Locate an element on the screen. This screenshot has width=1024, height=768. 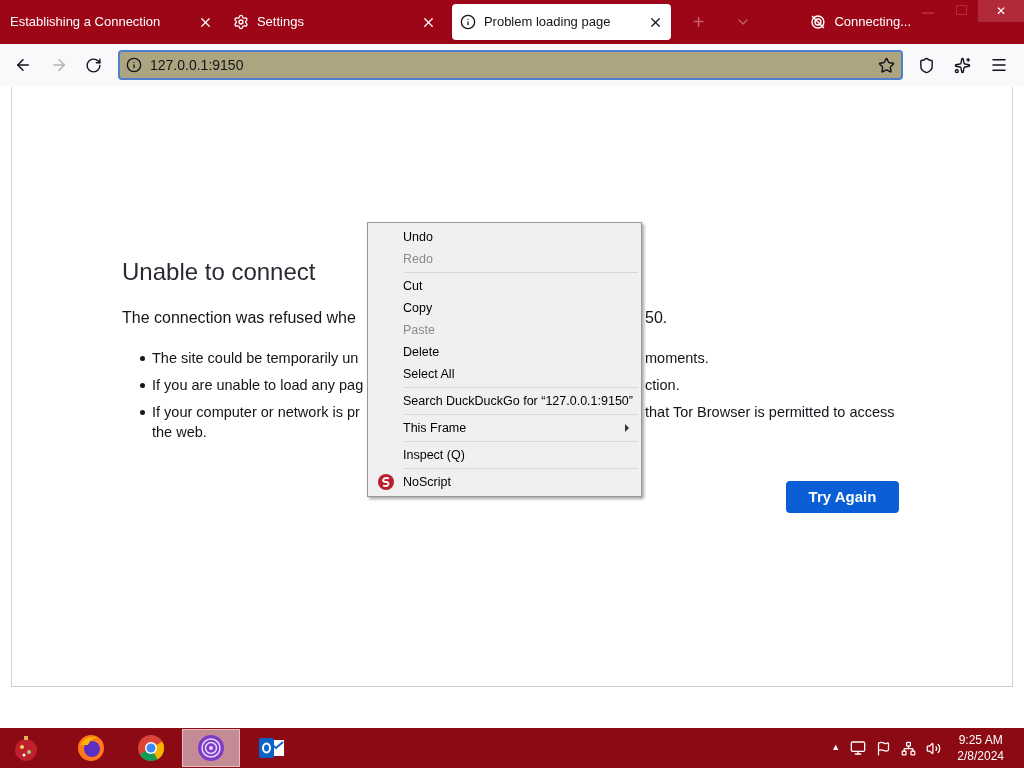
bullet-text: moments. is located at coordinates (677, 358).